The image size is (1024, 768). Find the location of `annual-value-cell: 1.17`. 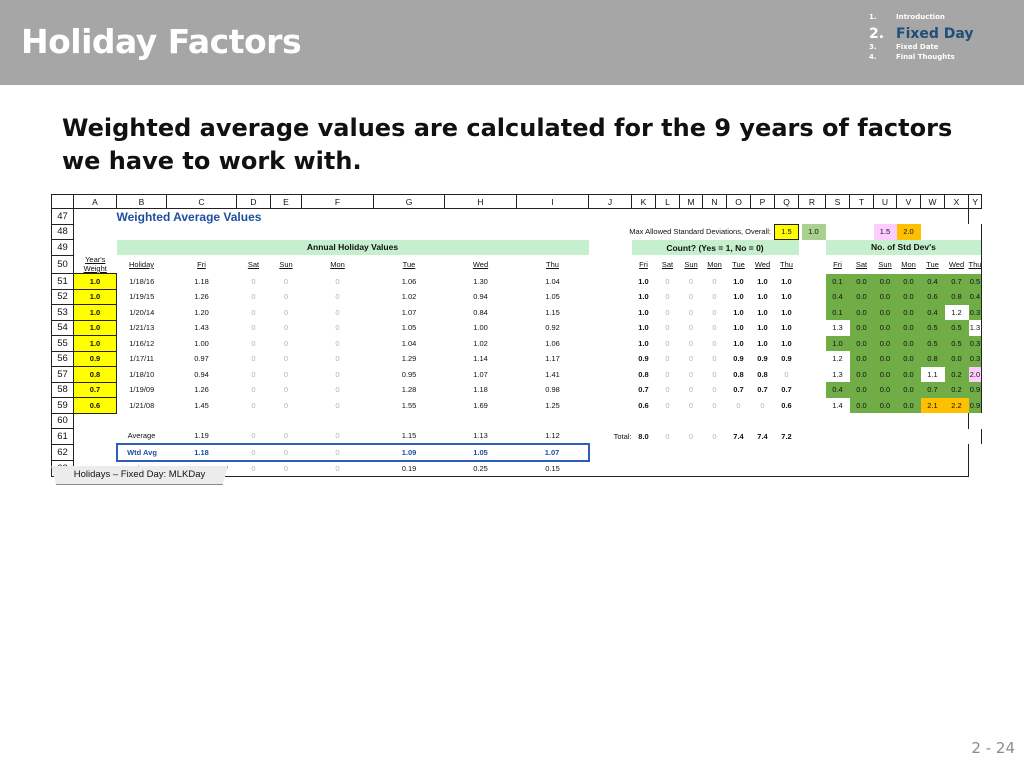

annual-value-cell: 1.17 is located at coordinates (553, 359).